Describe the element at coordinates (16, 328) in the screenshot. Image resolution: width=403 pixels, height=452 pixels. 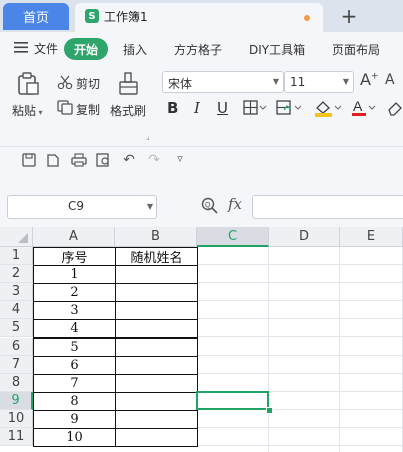
I see `row-header-5: 5` at that location.